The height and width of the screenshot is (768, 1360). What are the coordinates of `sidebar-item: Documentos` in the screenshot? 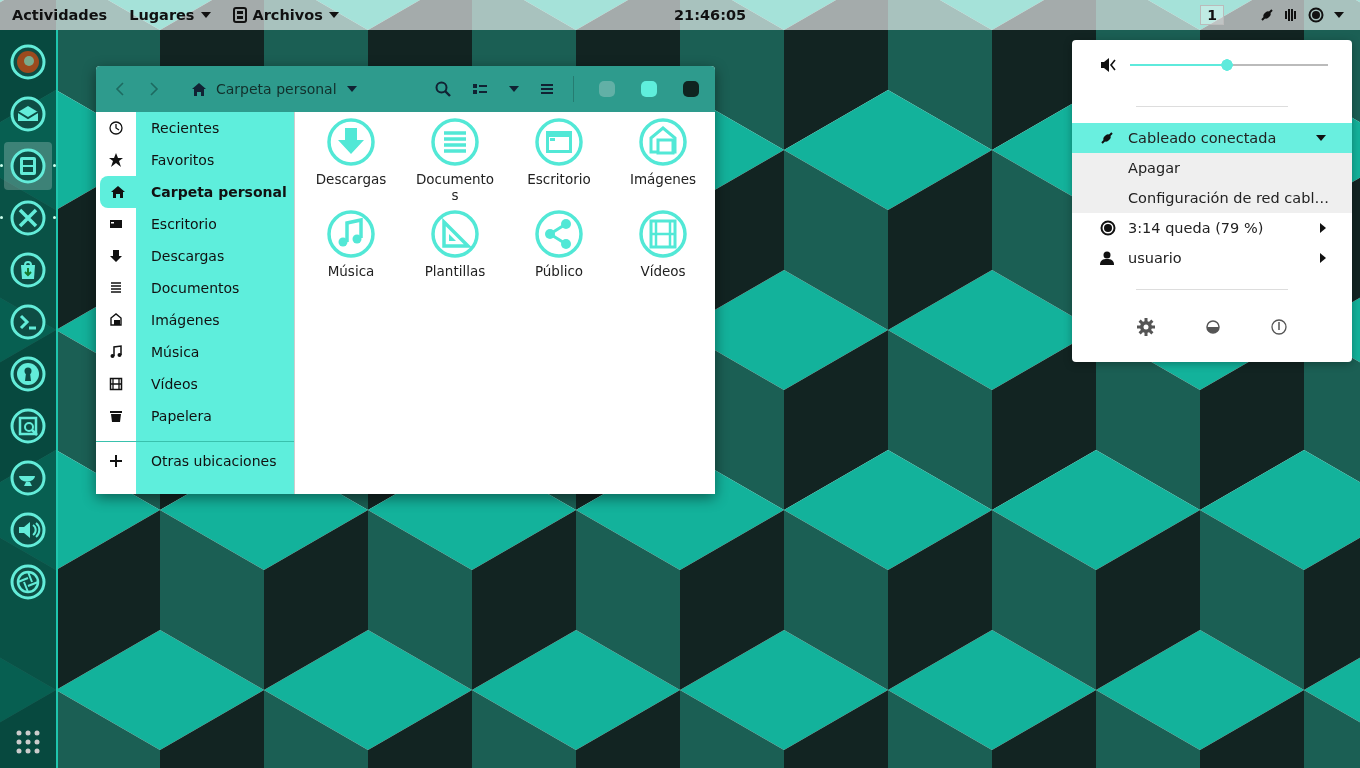 It's located at (195, 288).